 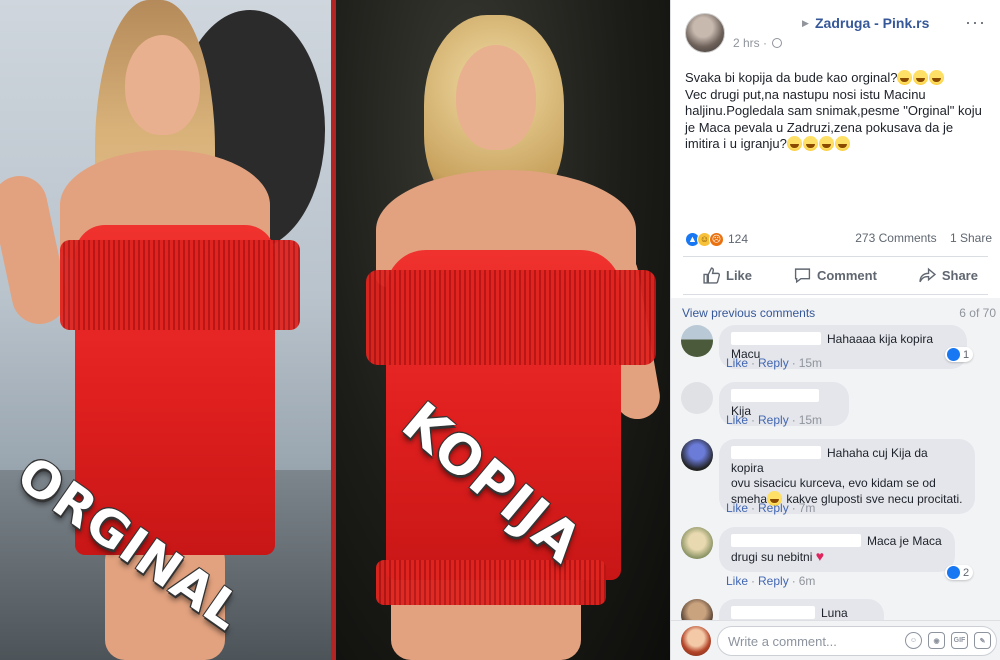 What do you see at coordinates (807, 508) in the screenshot?
I see `comment-time: 7m` at bounding box center [807, 508].